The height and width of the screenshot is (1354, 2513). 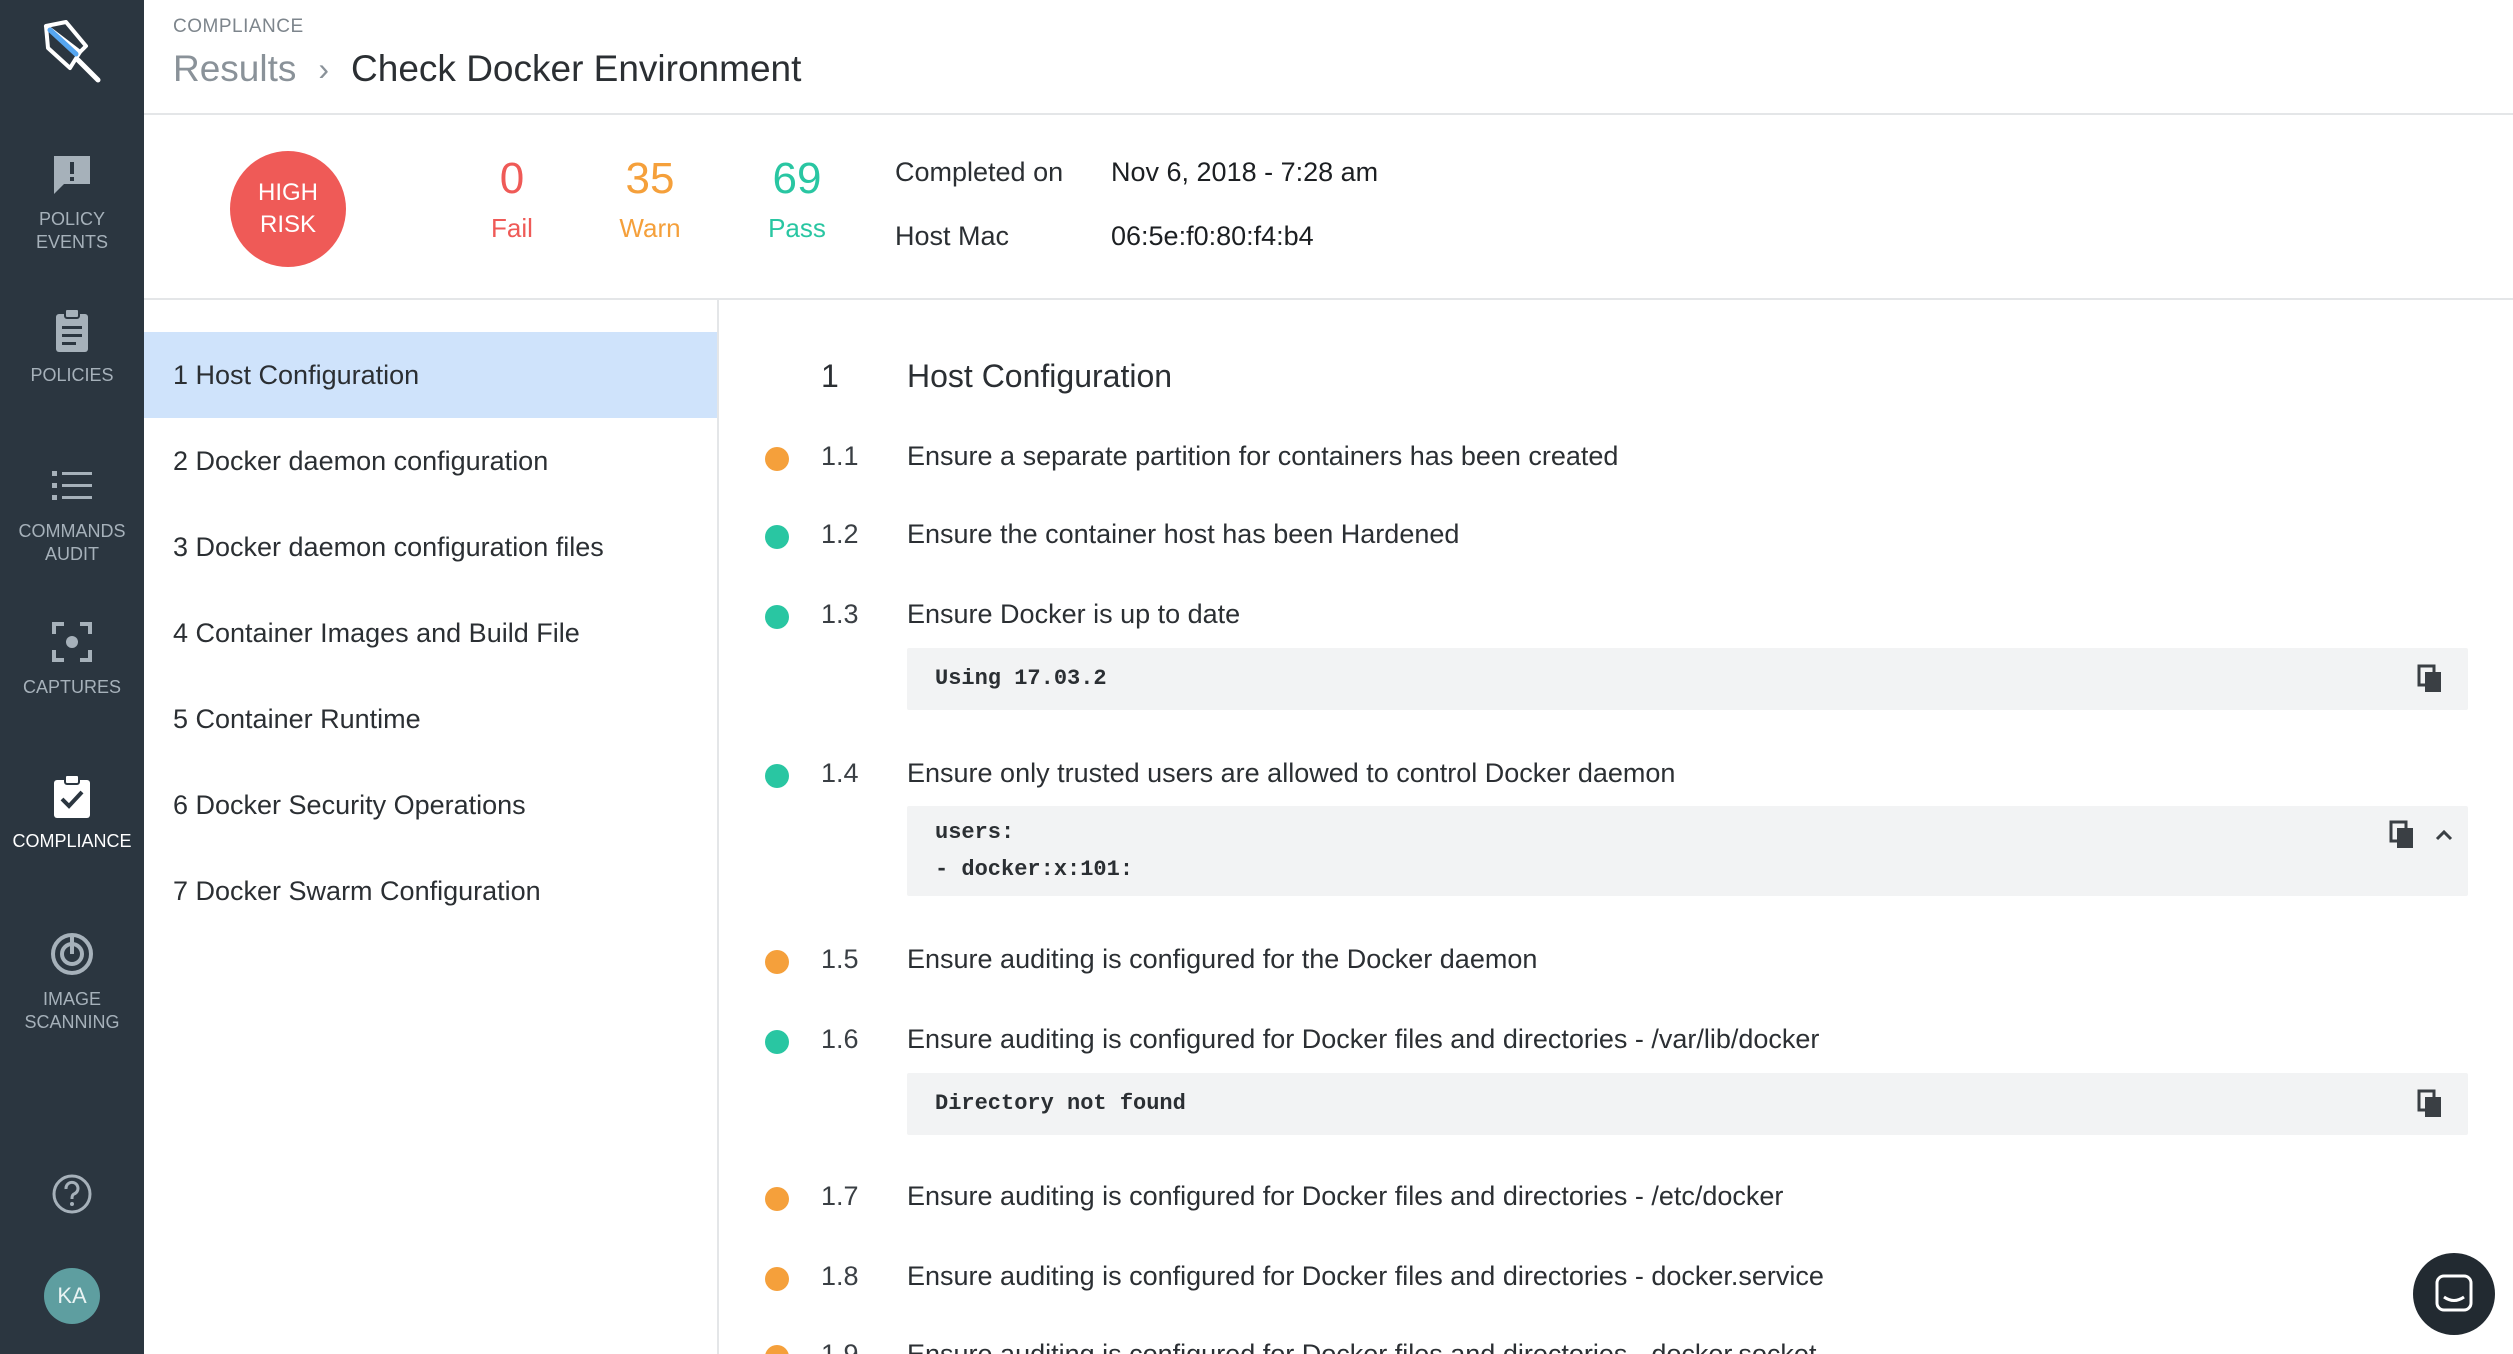 I want to click on list-icon, so click(x=72, y=485).